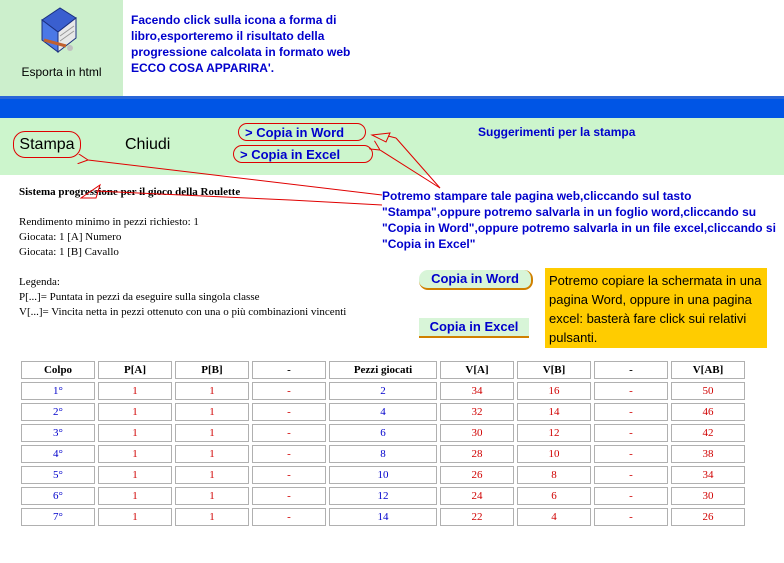  Describe the element at coordinates (58, 496) in the screenshot. I see `table-cell: 6°` at that location.